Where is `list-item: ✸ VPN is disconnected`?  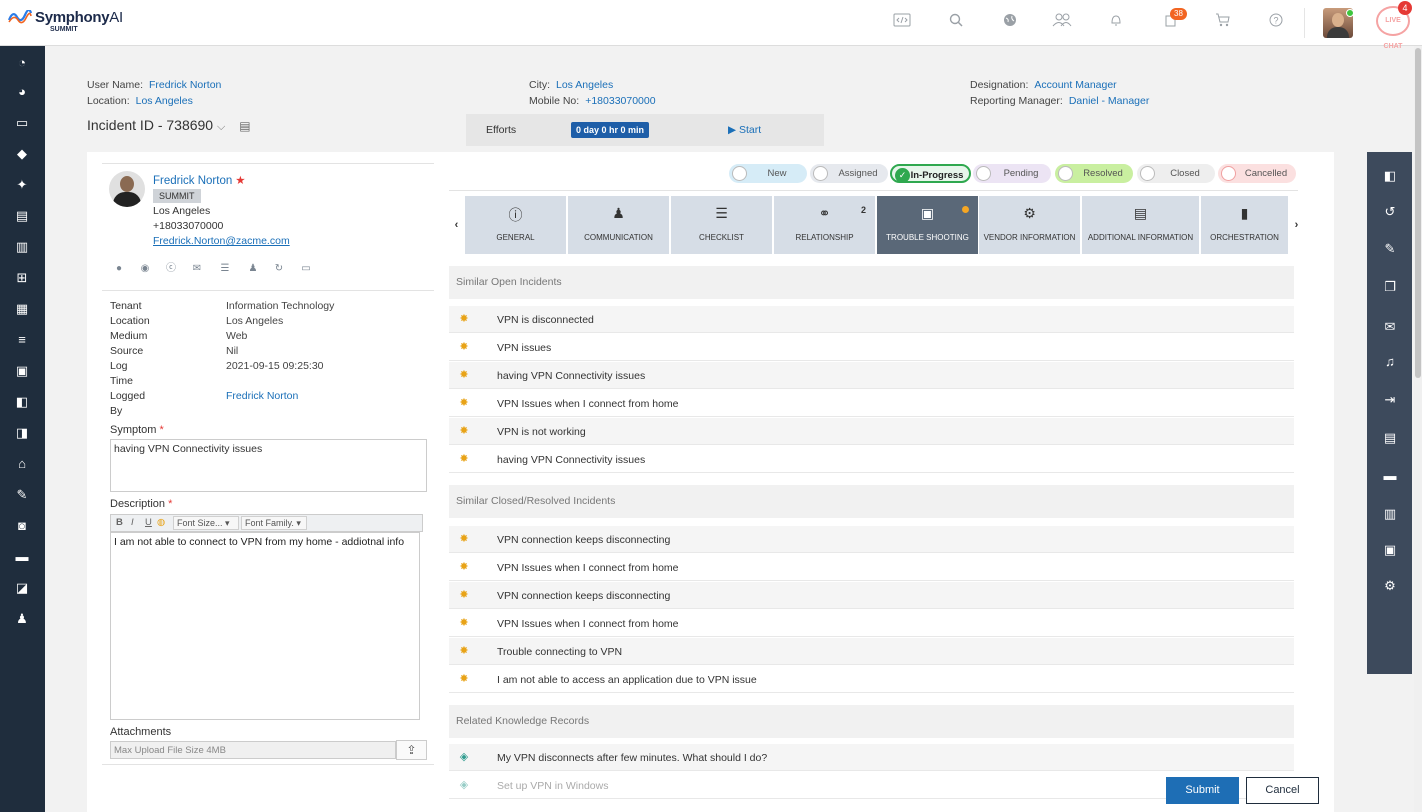 list-item: ✸ VPN is disconnected is located at coordinates (871, 319).